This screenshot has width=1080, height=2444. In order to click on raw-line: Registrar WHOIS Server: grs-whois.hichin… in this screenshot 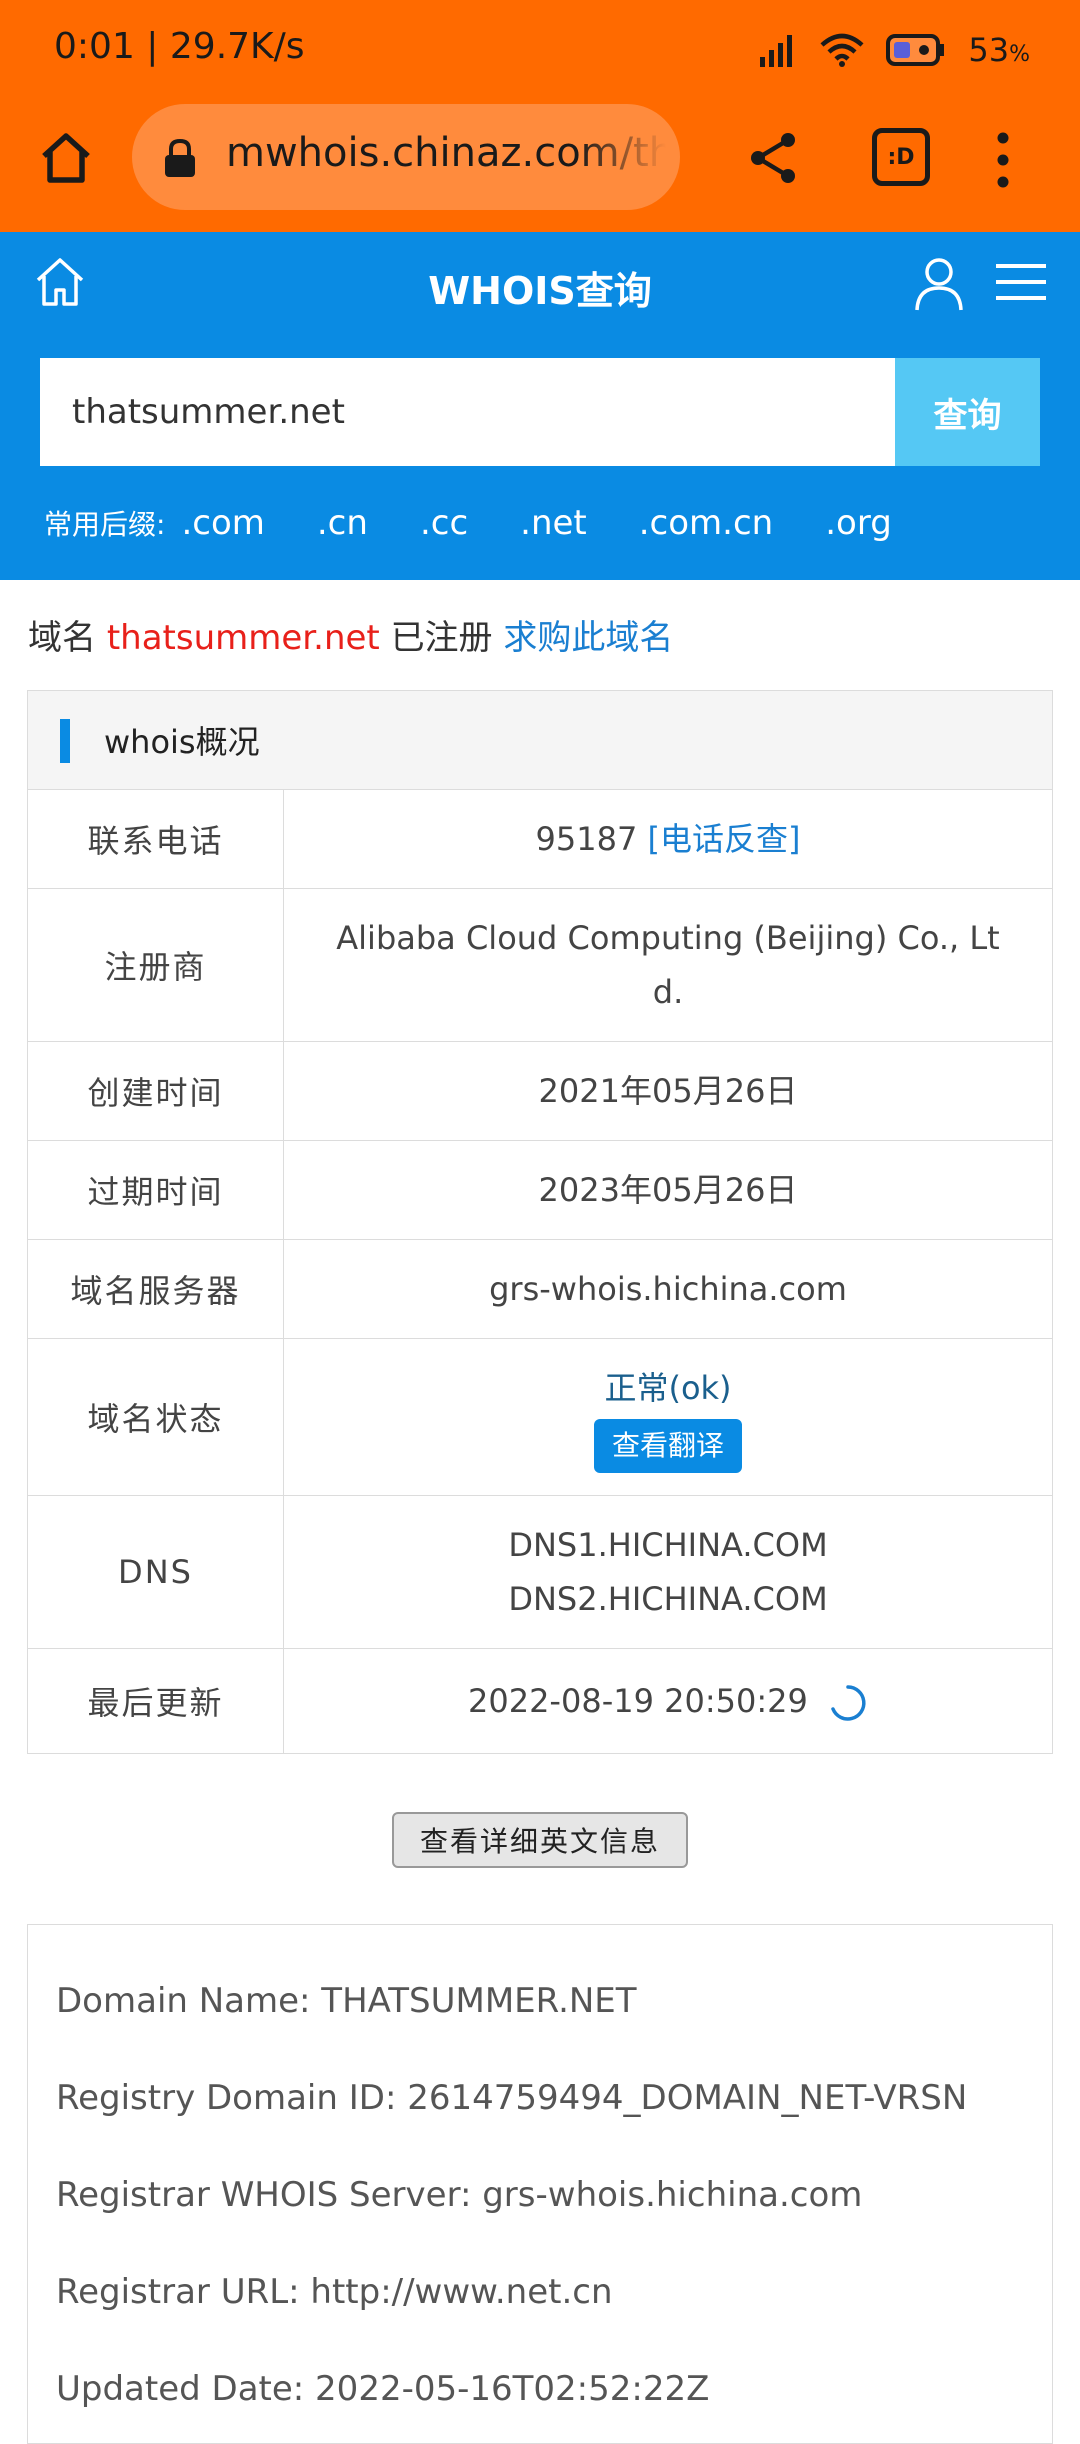, I will do `click(459, 2195)`.